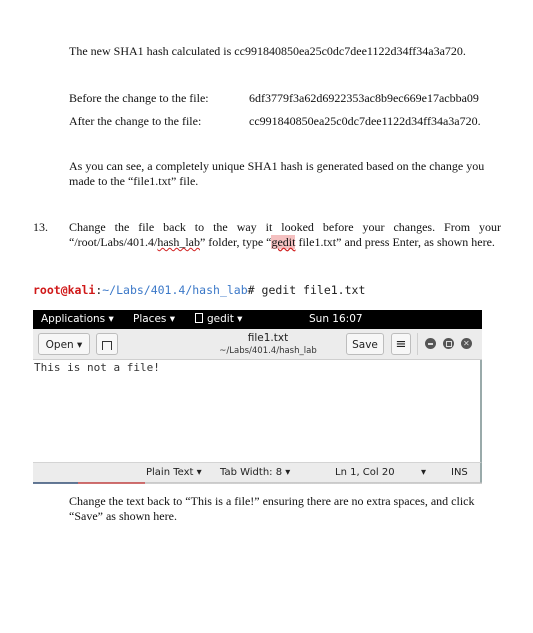  I want to click on terminal-command: gedit file1.txt, so click(313, 290).